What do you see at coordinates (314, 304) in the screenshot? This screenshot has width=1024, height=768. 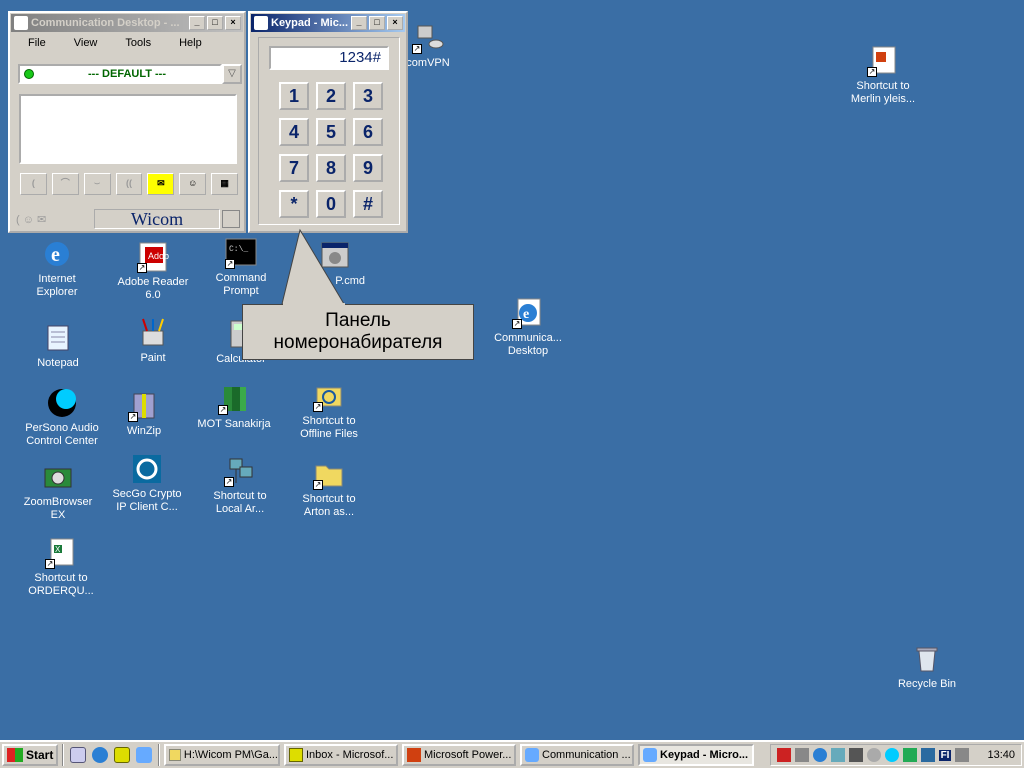 I see `callout-pointer-cover` at bounding box center [314, 304].